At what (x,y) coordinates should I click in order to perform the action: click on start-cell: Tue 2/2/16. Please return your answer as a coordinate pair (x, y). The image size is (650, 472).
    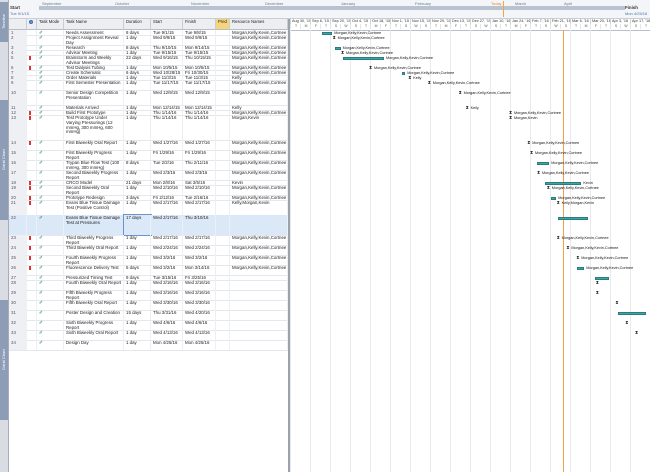
    Looking at the image, I should click on (167, 165).